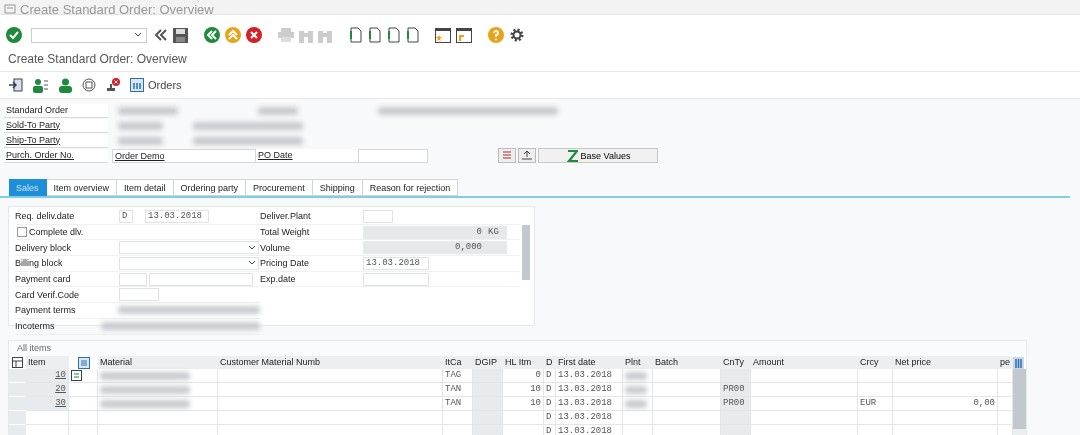 Image resolution: width=1080 pixels, height=435 pixels. What do you see at coordinates (17, 362) in the screenshot?
I see `table-settings-icon` at bounding box center [17, 362].